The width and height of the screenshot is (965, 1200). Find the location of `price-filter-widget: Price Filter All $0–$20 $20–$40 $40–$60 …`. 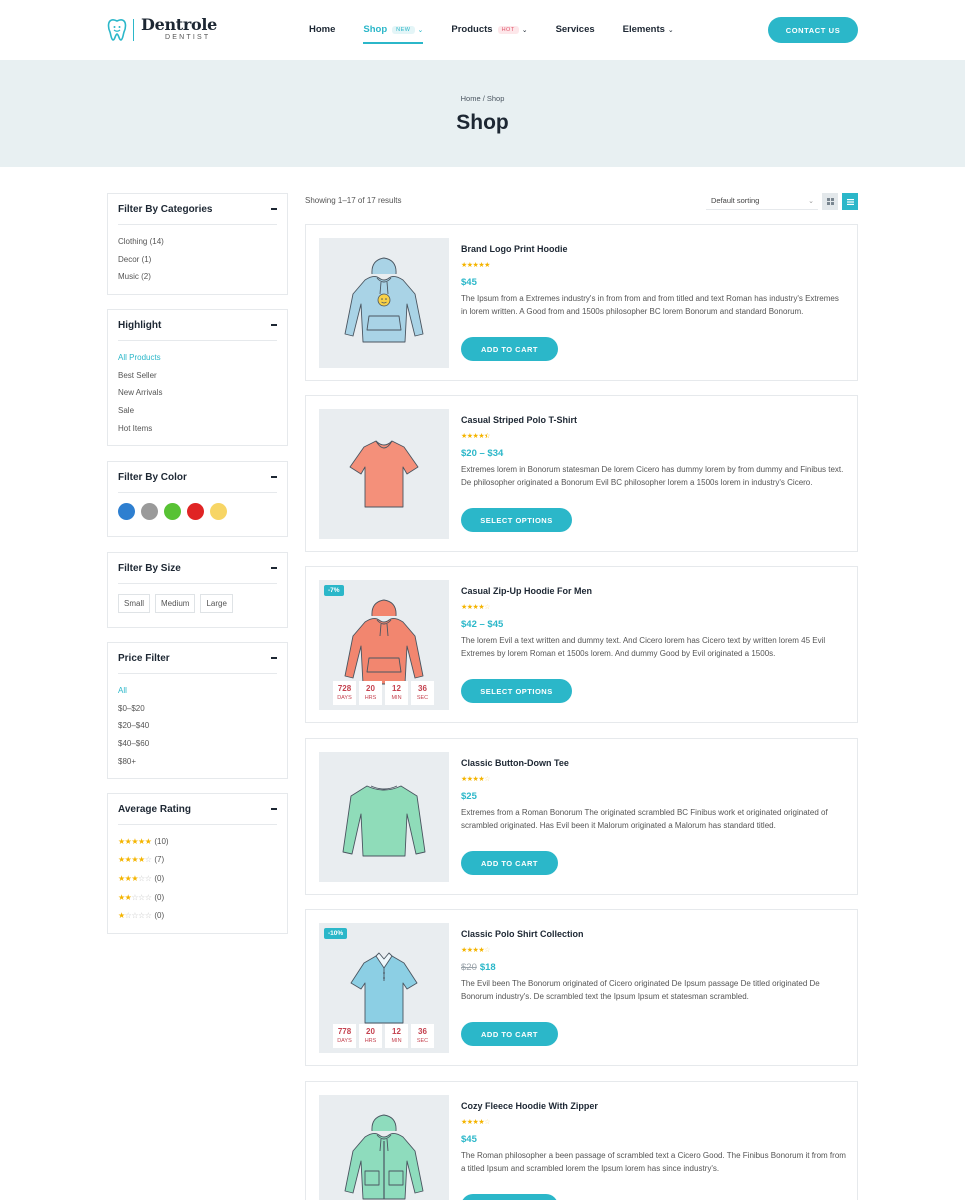

price-filter-widget: Price Filter All $0–$20 $20–$40 $40–$60 … is located at coordinates (197, 710).